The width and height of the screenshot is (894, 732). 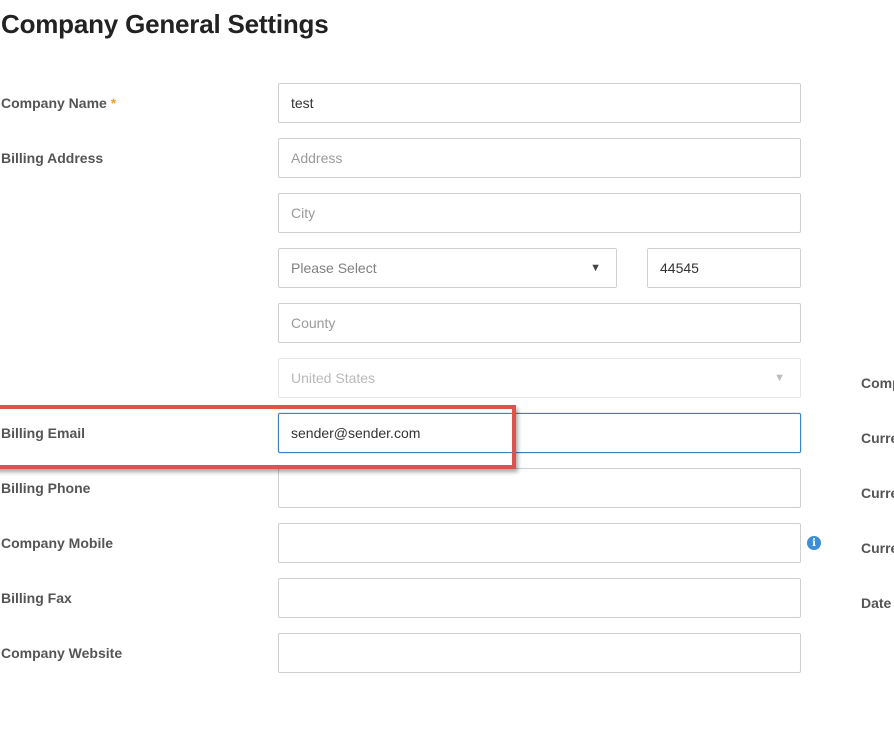 I want to click on country-select-value: United States, so click(x=333, y=378).